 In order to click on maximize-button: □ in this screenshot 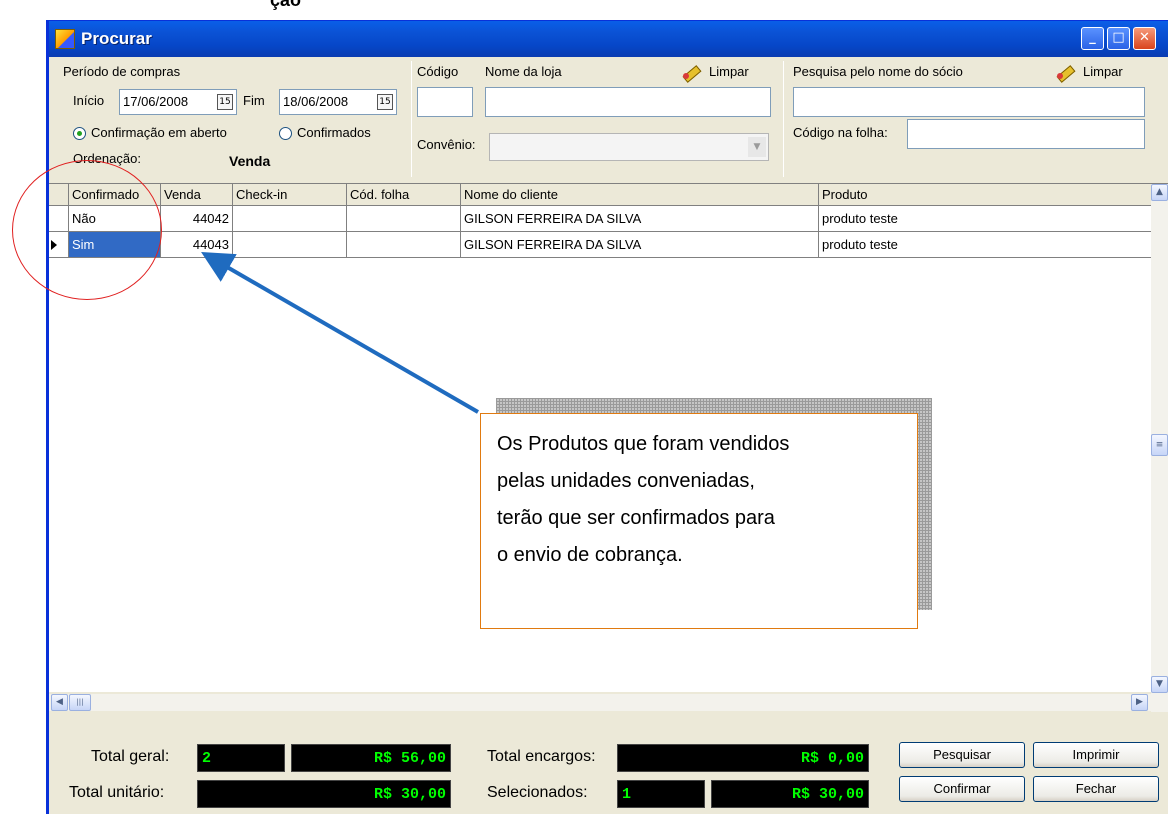, I will do `click(1118, 38)`.